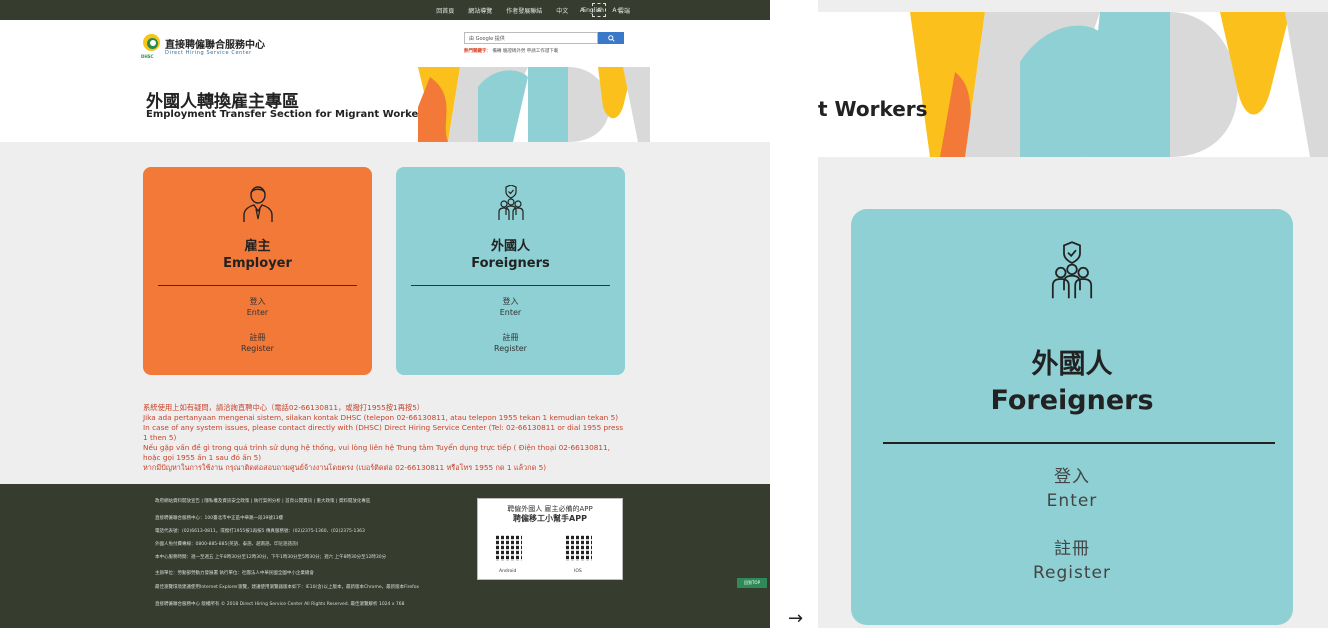 This screenshot has height=628, width=1328. I want to click on app-promo-title: 聘僱移工小幫手APP, so click(550, 518).